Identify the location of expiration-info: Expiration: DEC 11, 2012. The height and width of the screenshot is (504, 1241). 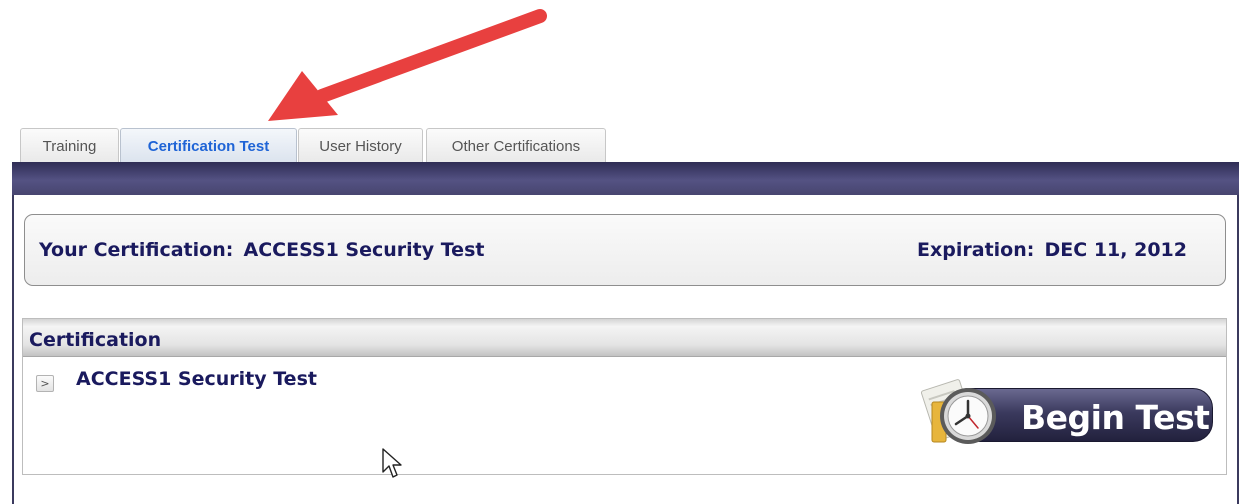
(1052, 250).